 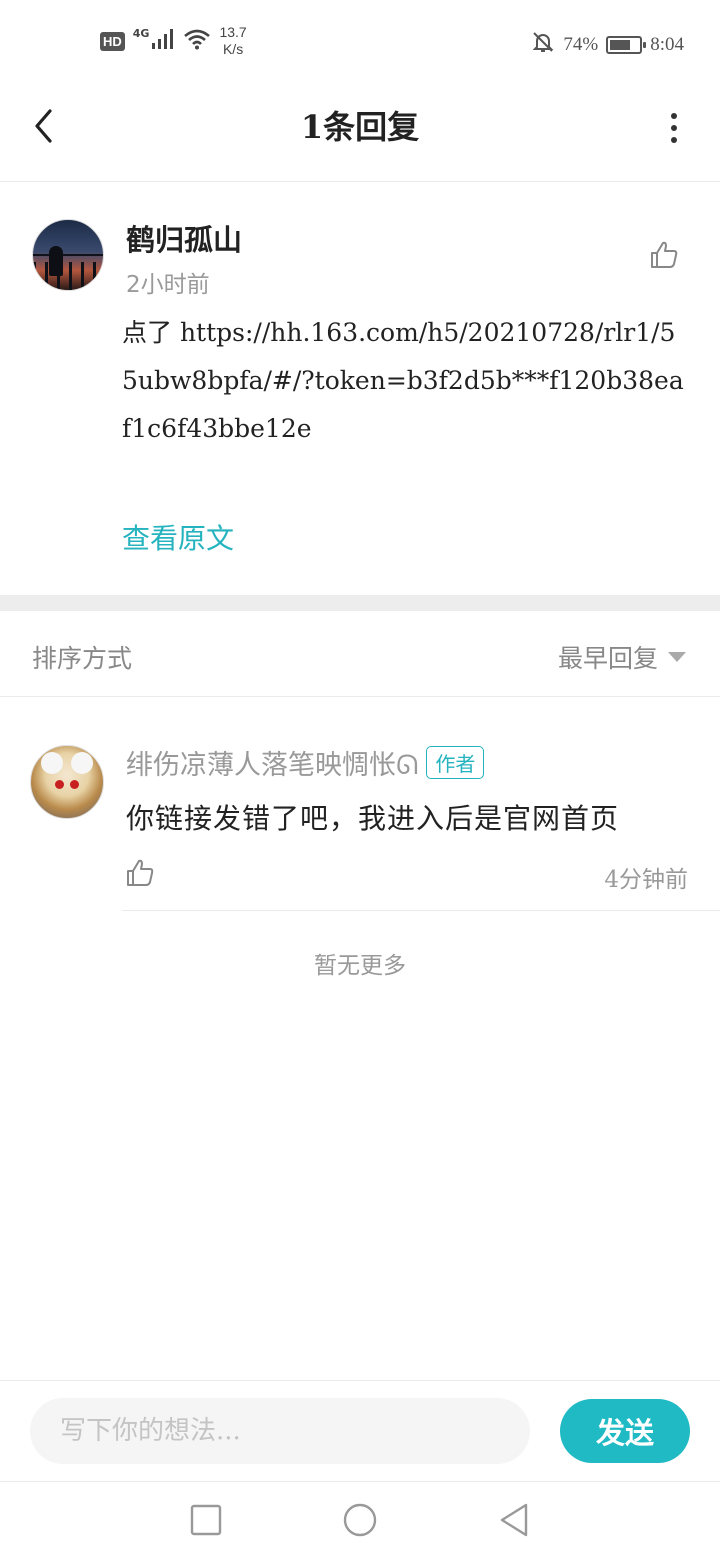 What do you see at coordinates (82, 658) in the screenshot?
I see `sort-label: 排序方式` at bounding box center [82, 658].